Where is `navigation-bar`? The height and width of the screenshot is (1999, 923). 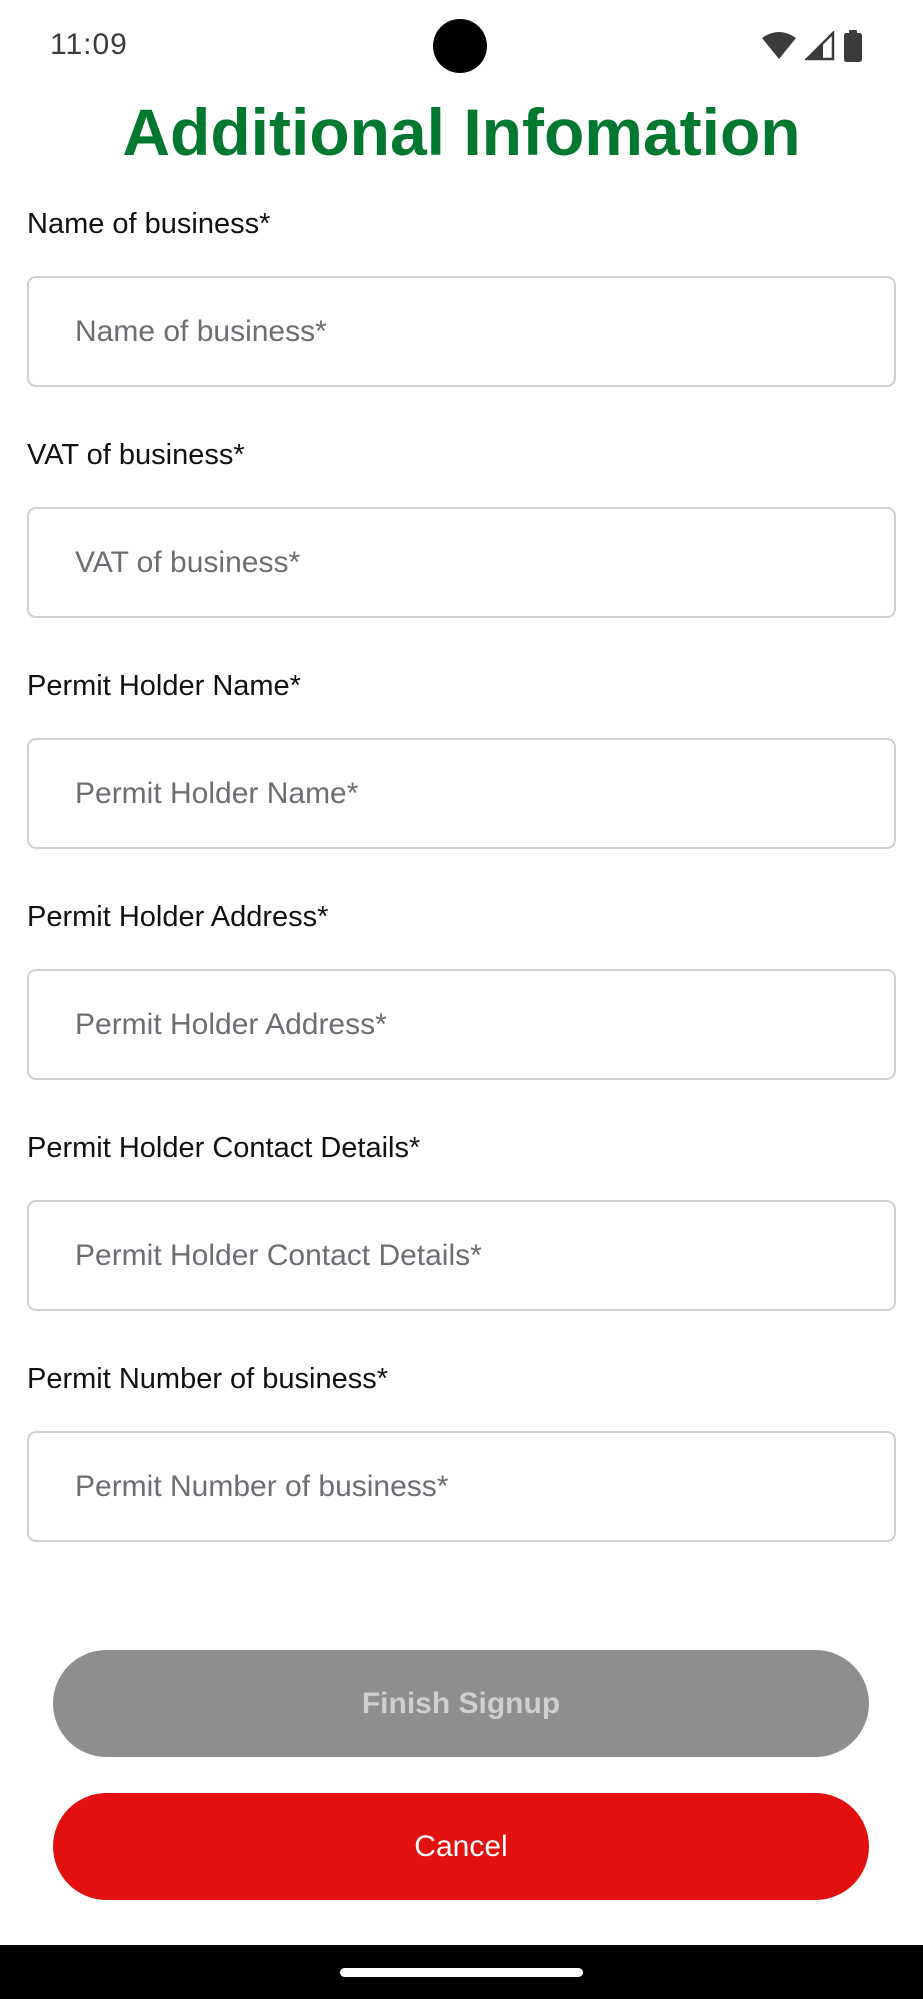
navigation-bar is located at coordinates (461, 1972).